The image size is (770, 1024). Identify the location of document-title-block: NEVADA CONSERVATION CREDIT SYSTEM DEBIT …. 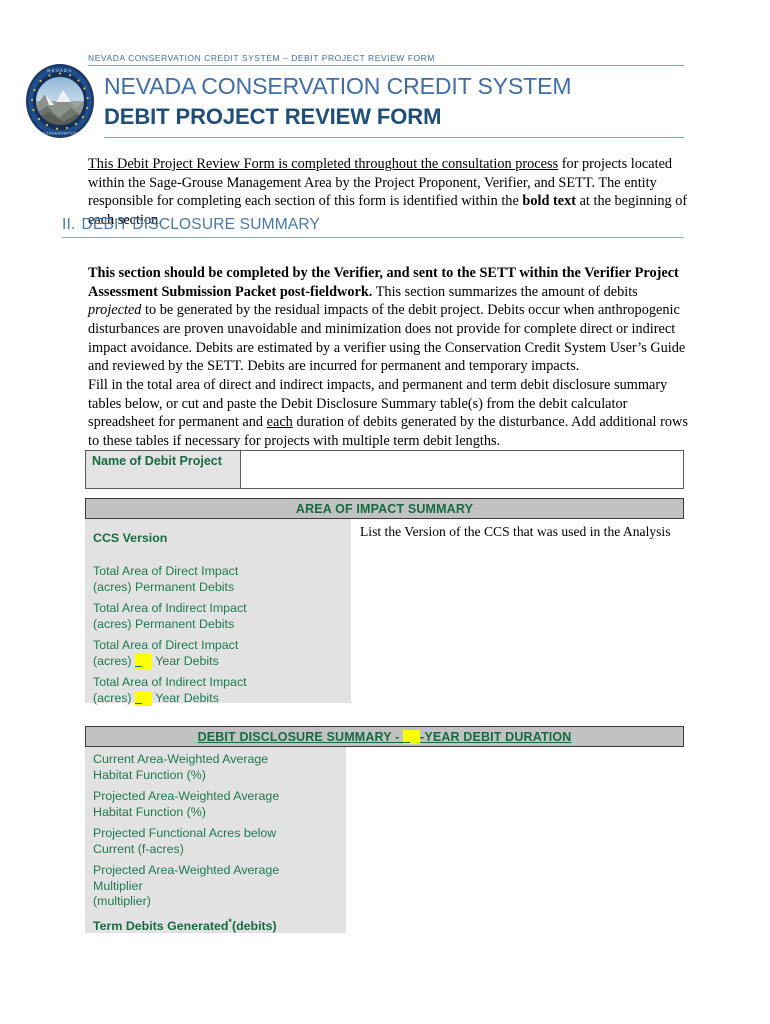
(394, 105).